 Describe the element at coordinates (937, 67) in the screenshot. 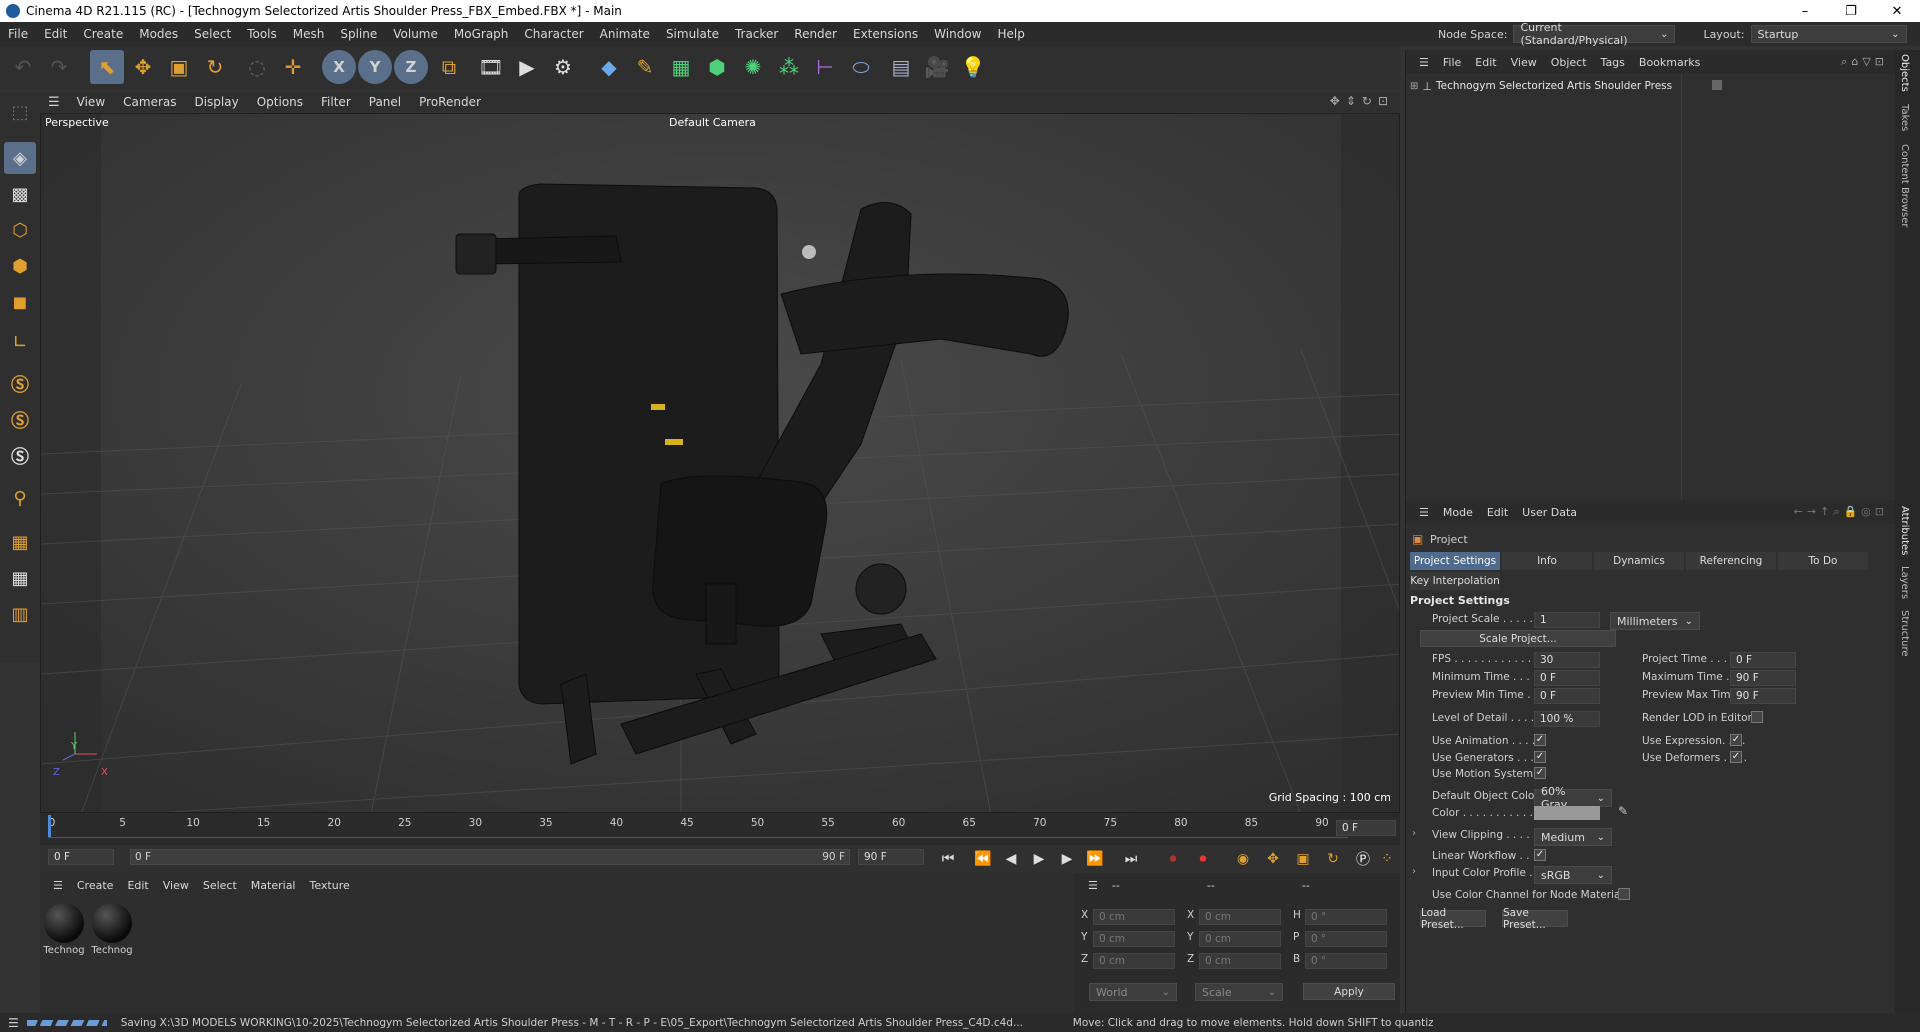

I see `camera-object-icon: 🎥` at that location.